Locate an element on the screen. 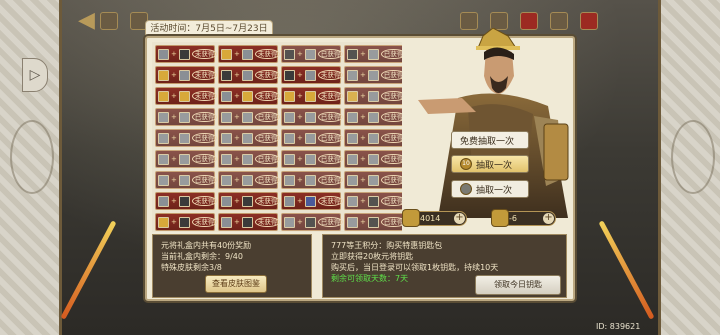 Image resolution: width=720 pixels, height=335 pixels. view-skin-gallery-button: 查看皮肤图鉴 is located at coordinates (236, 284).